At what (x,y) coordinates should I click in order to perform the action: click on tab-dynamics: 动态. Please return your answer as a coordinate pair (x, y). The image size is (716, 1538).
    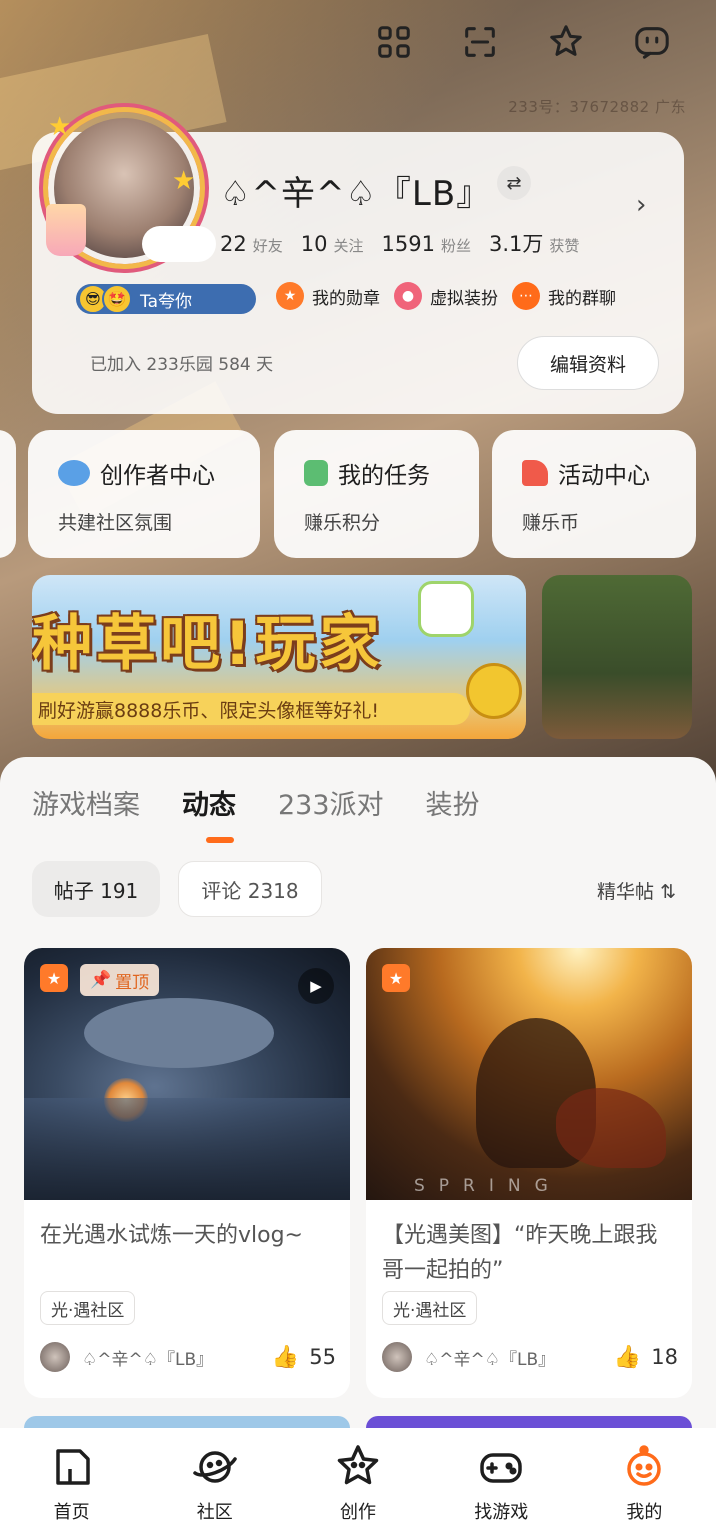
    Looking at the image, I should click on (209, 802).